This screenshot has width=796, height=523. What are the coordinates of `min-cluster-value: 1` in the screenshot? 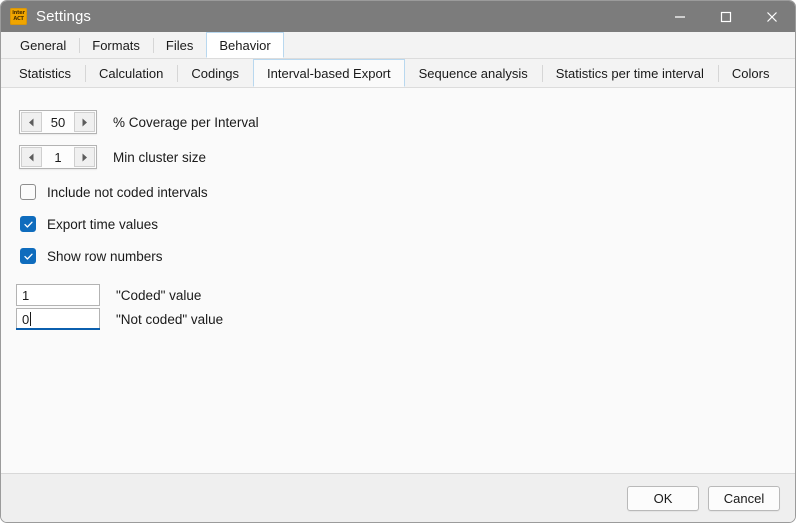 It's located at (58, 157).